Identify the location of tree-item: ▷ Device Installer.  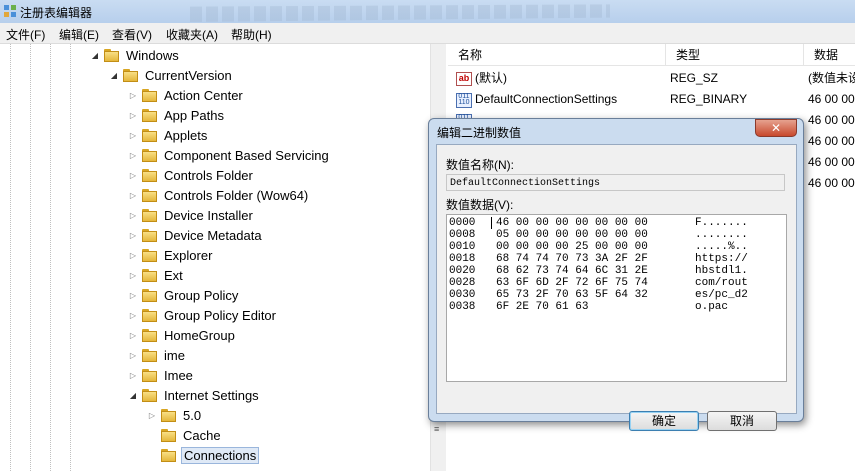
(191, 215).